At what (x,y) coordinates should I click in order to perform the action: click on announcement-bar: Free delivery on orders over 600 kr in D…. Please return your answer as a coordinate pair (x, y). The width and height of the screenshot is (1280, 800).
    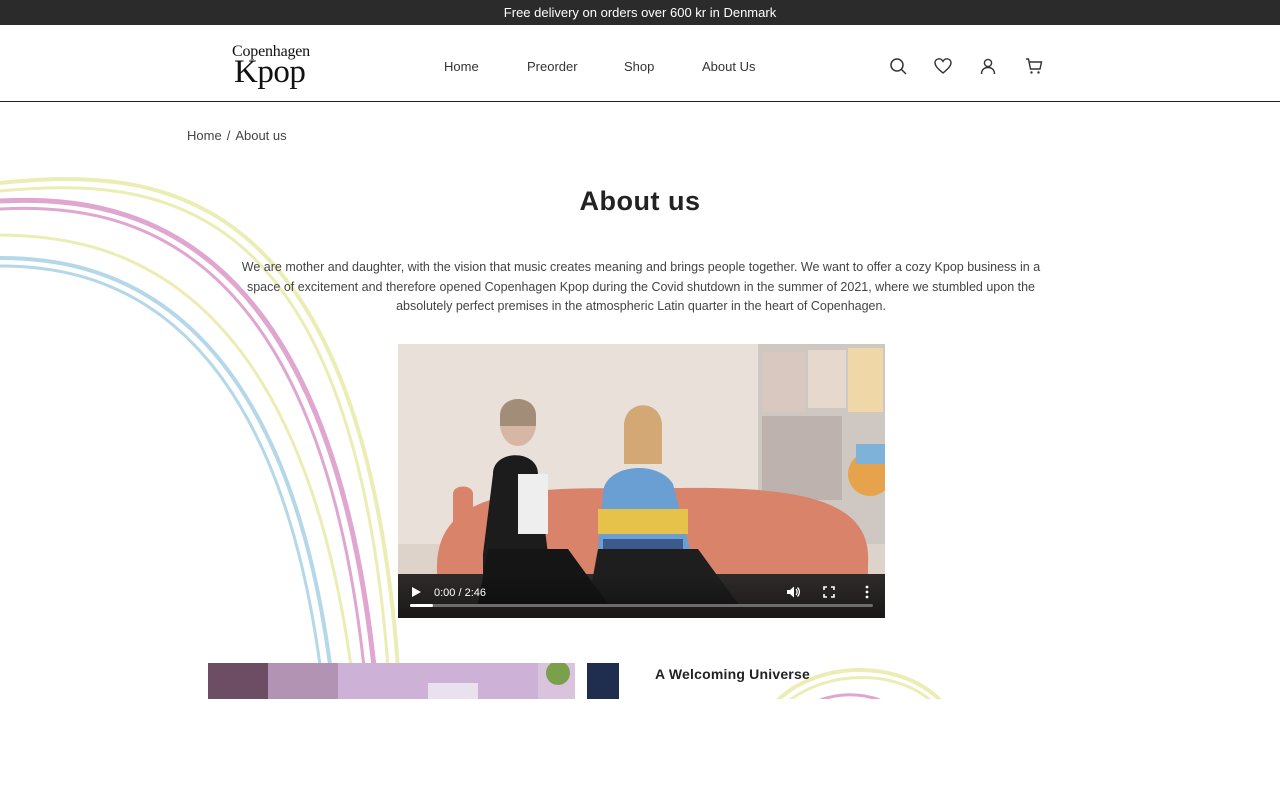
    Looking at the image, I should click on (640, 12).